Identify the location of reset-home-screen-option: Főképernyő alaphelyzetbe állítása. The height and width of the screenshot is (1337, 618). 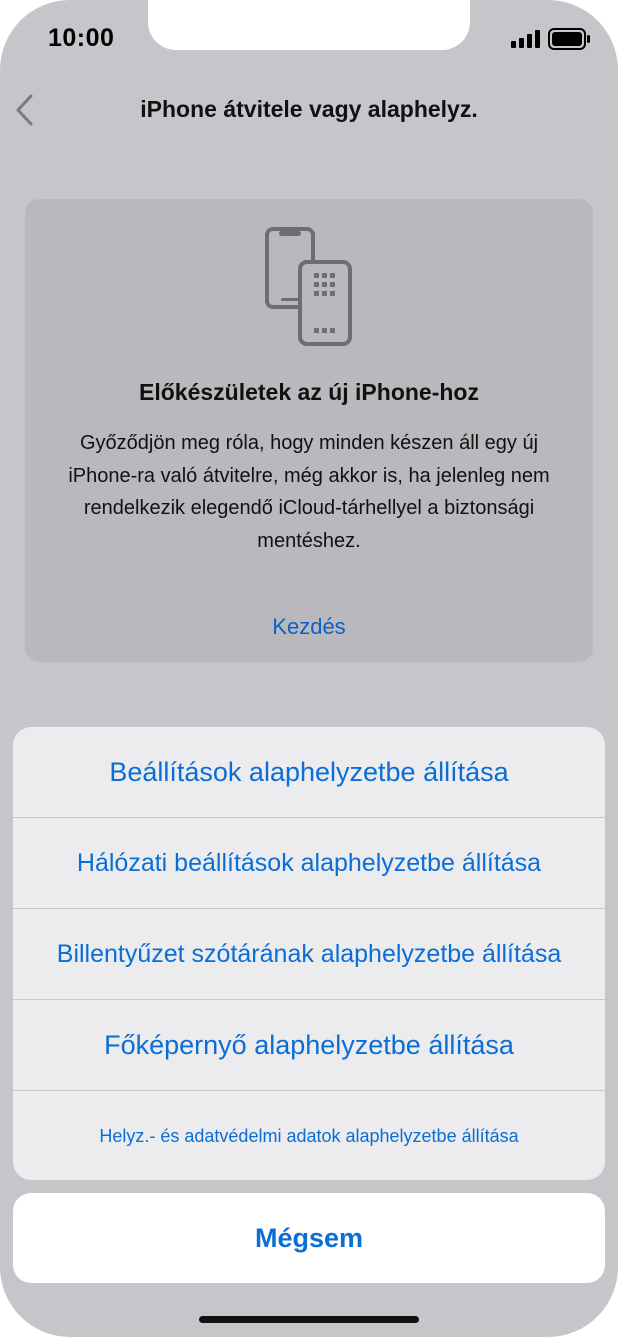
(309, 1045).